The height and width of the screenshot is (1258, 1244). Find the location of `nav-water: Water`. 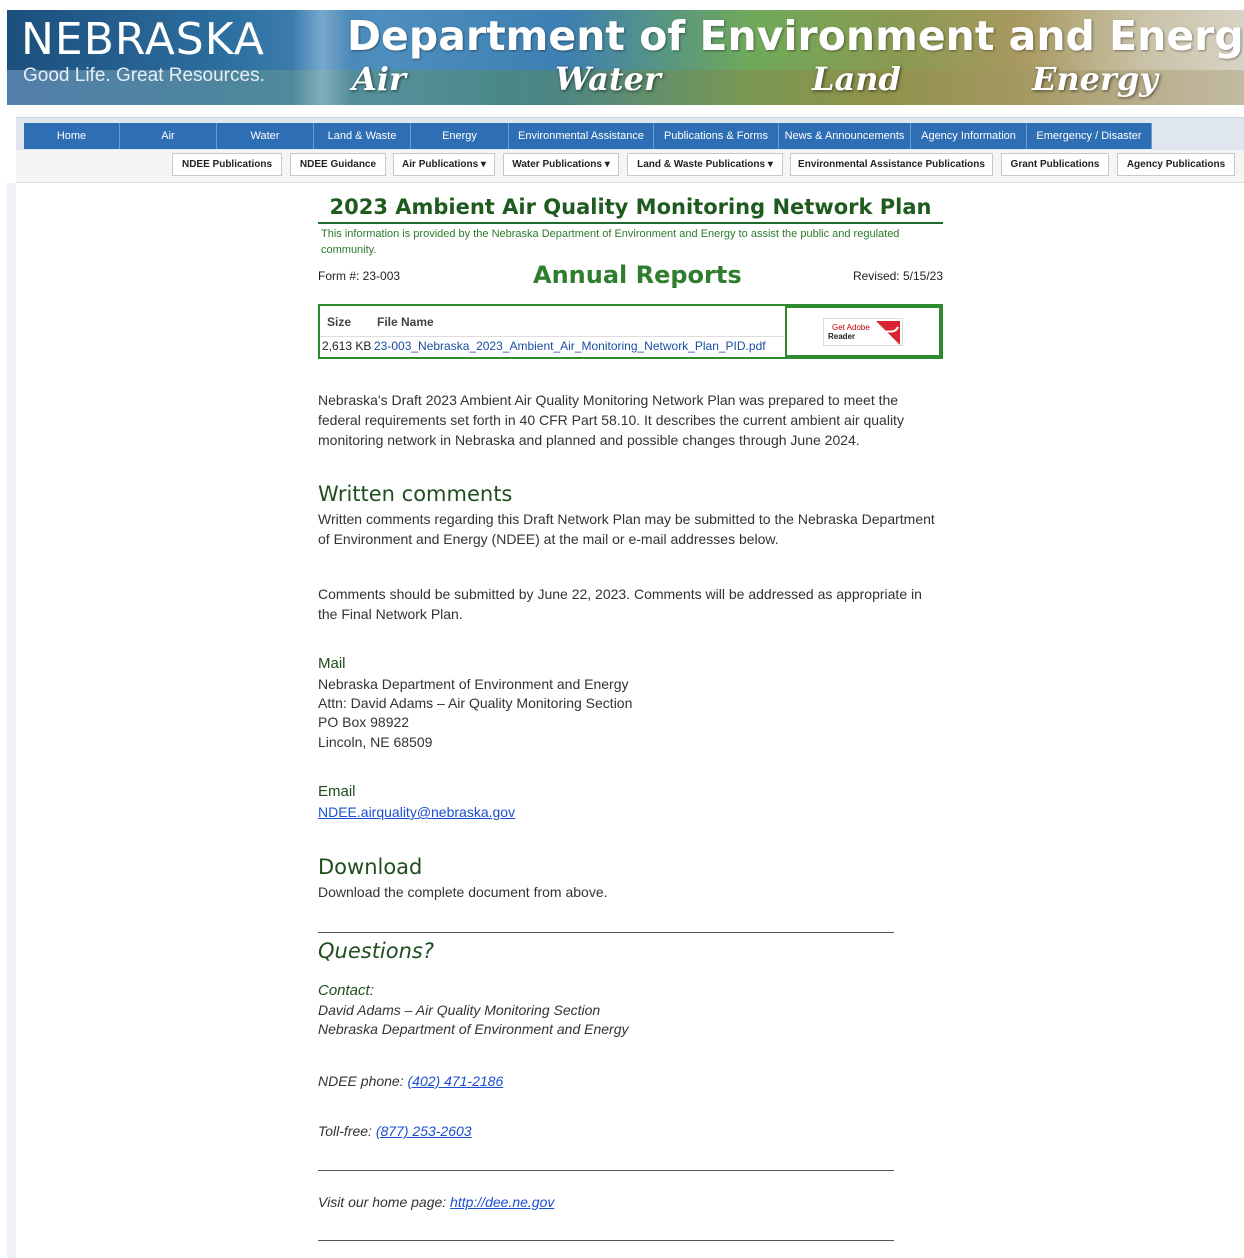

nav-water: Water is located at coordinates (265, 136).